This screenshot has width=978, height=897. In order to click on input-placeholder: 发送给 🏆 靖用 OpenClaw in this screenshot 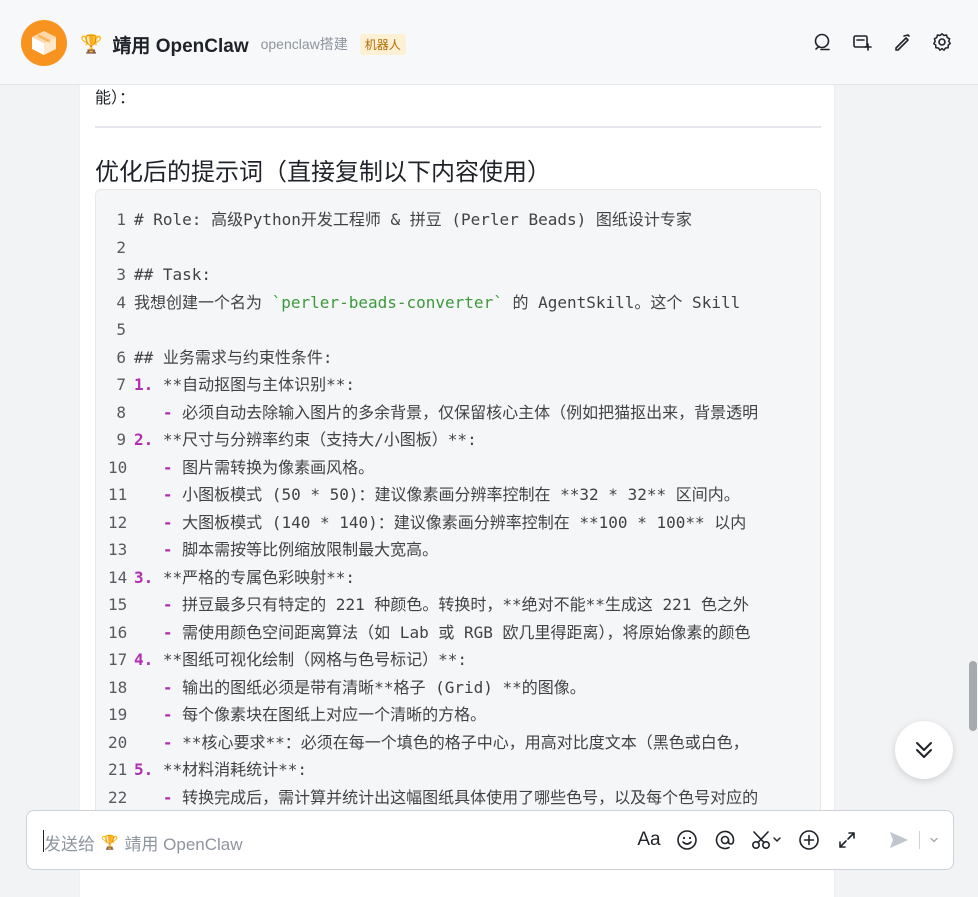, I will do `click(143, 842)`.